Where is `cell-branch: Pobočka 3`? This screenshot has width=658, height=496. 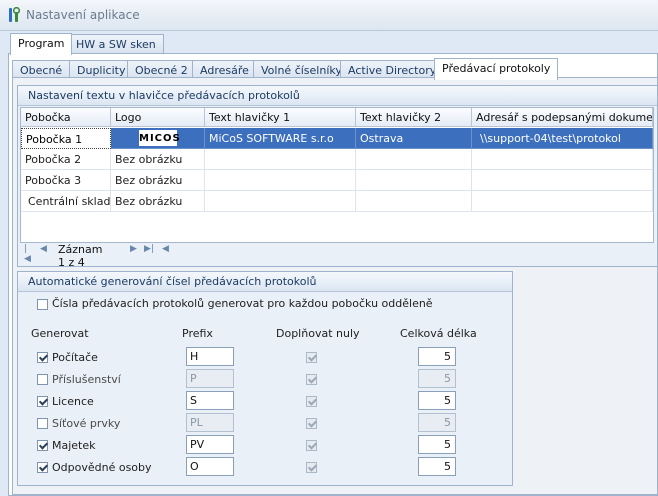 cell-branch: Pobočka 3 is located at coordinates (66, 180).